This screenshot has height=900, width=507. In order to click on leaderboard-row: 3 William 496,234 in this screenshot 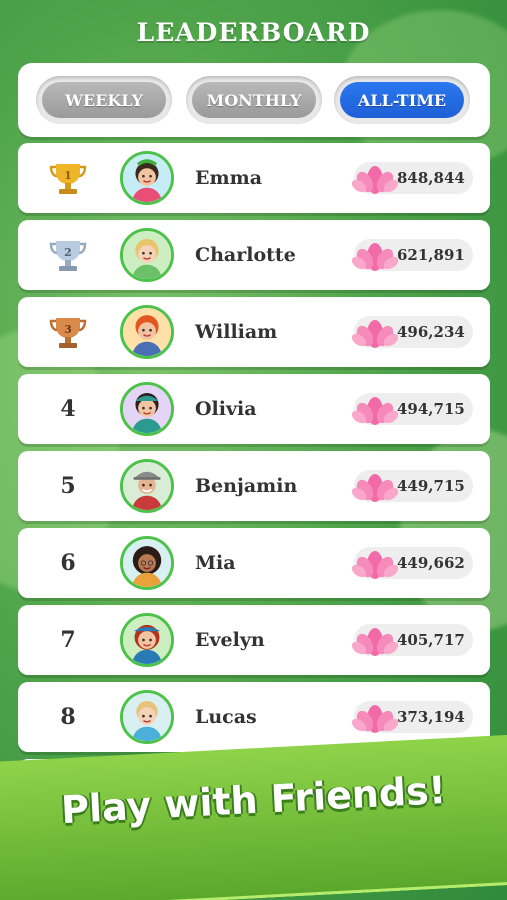, I will do `click(254, 332)`.